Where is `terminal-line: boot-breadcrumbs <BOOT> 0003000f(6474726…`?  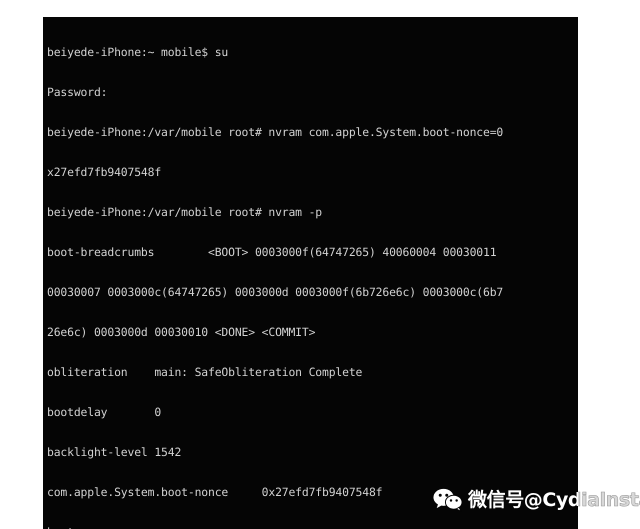 terminal-line: boot-breadcrumbs <BOOT> 0003000f(6474726… is located at coordinates (272, 251).